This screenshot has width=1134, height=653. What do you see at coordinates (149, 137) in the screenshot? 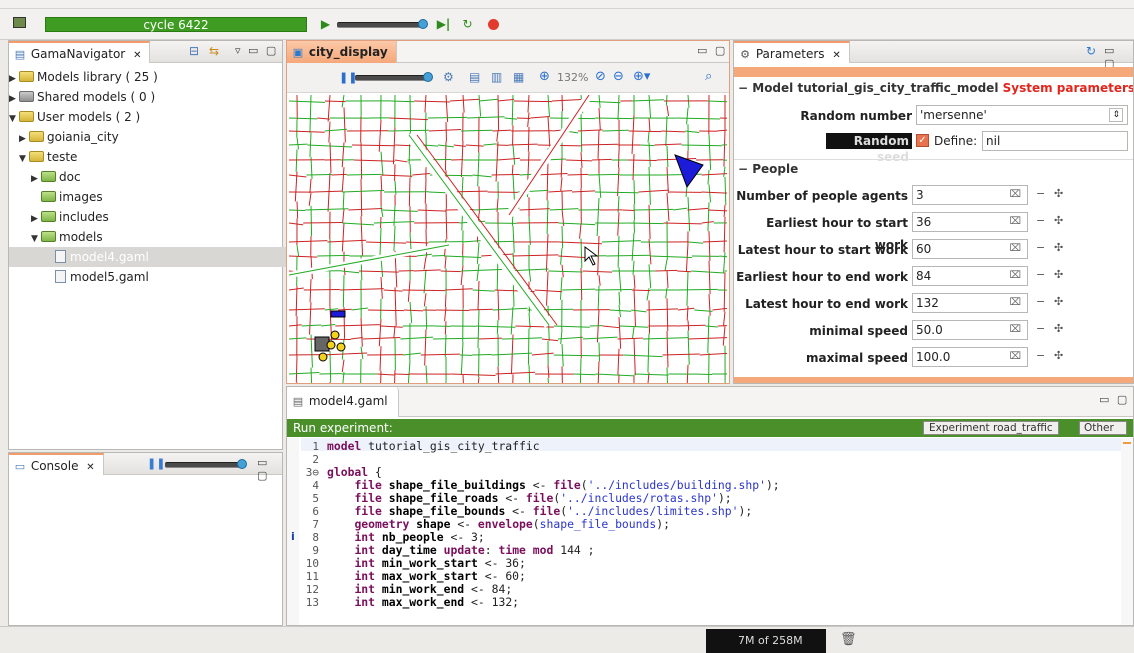
I see `tree-item-goiania-city: ▶goiania_city` at bounding box center [149, 137].